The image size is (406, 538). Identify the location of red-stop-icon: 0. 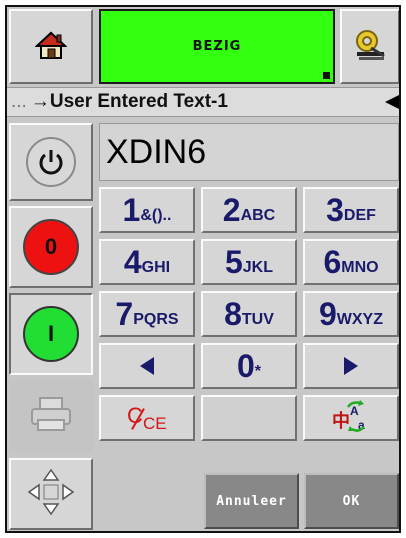
(51, 247).